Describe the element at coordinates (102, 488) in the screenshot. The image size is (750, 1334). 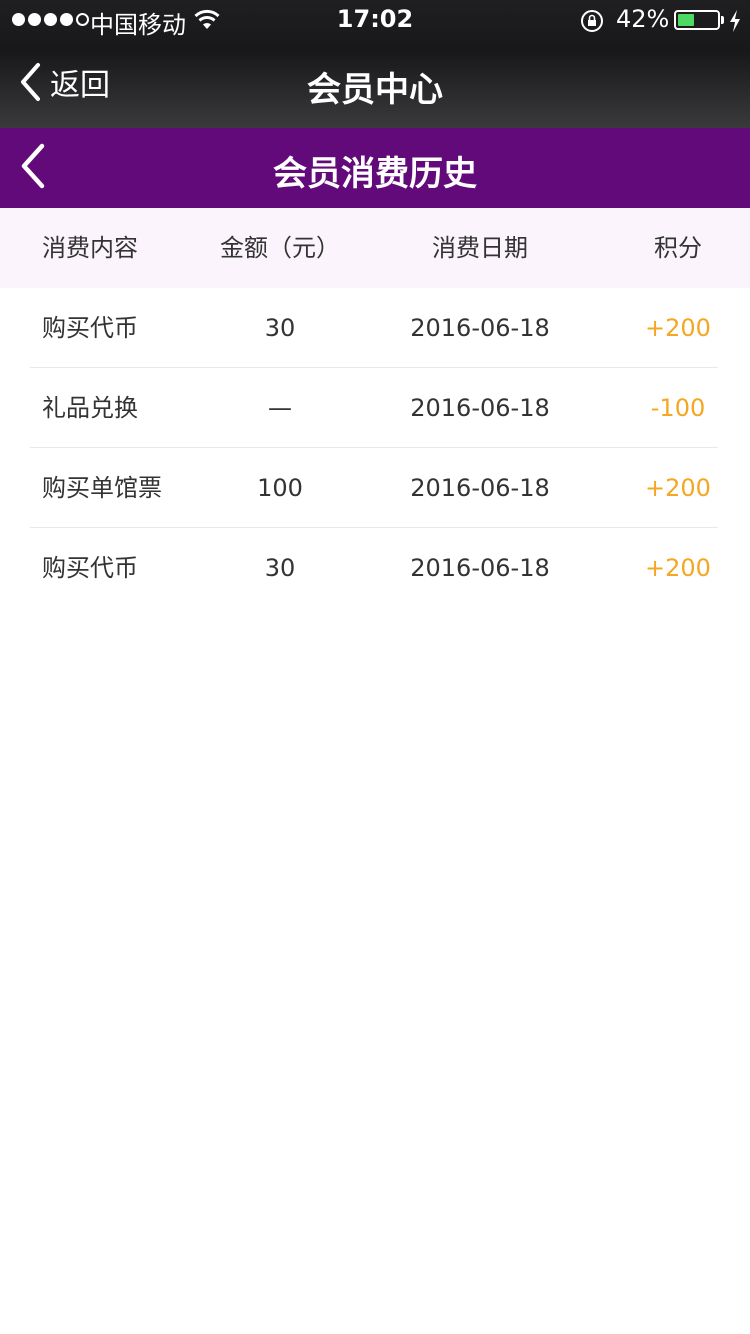
I see `row-item: 购买单馆票` at that location.